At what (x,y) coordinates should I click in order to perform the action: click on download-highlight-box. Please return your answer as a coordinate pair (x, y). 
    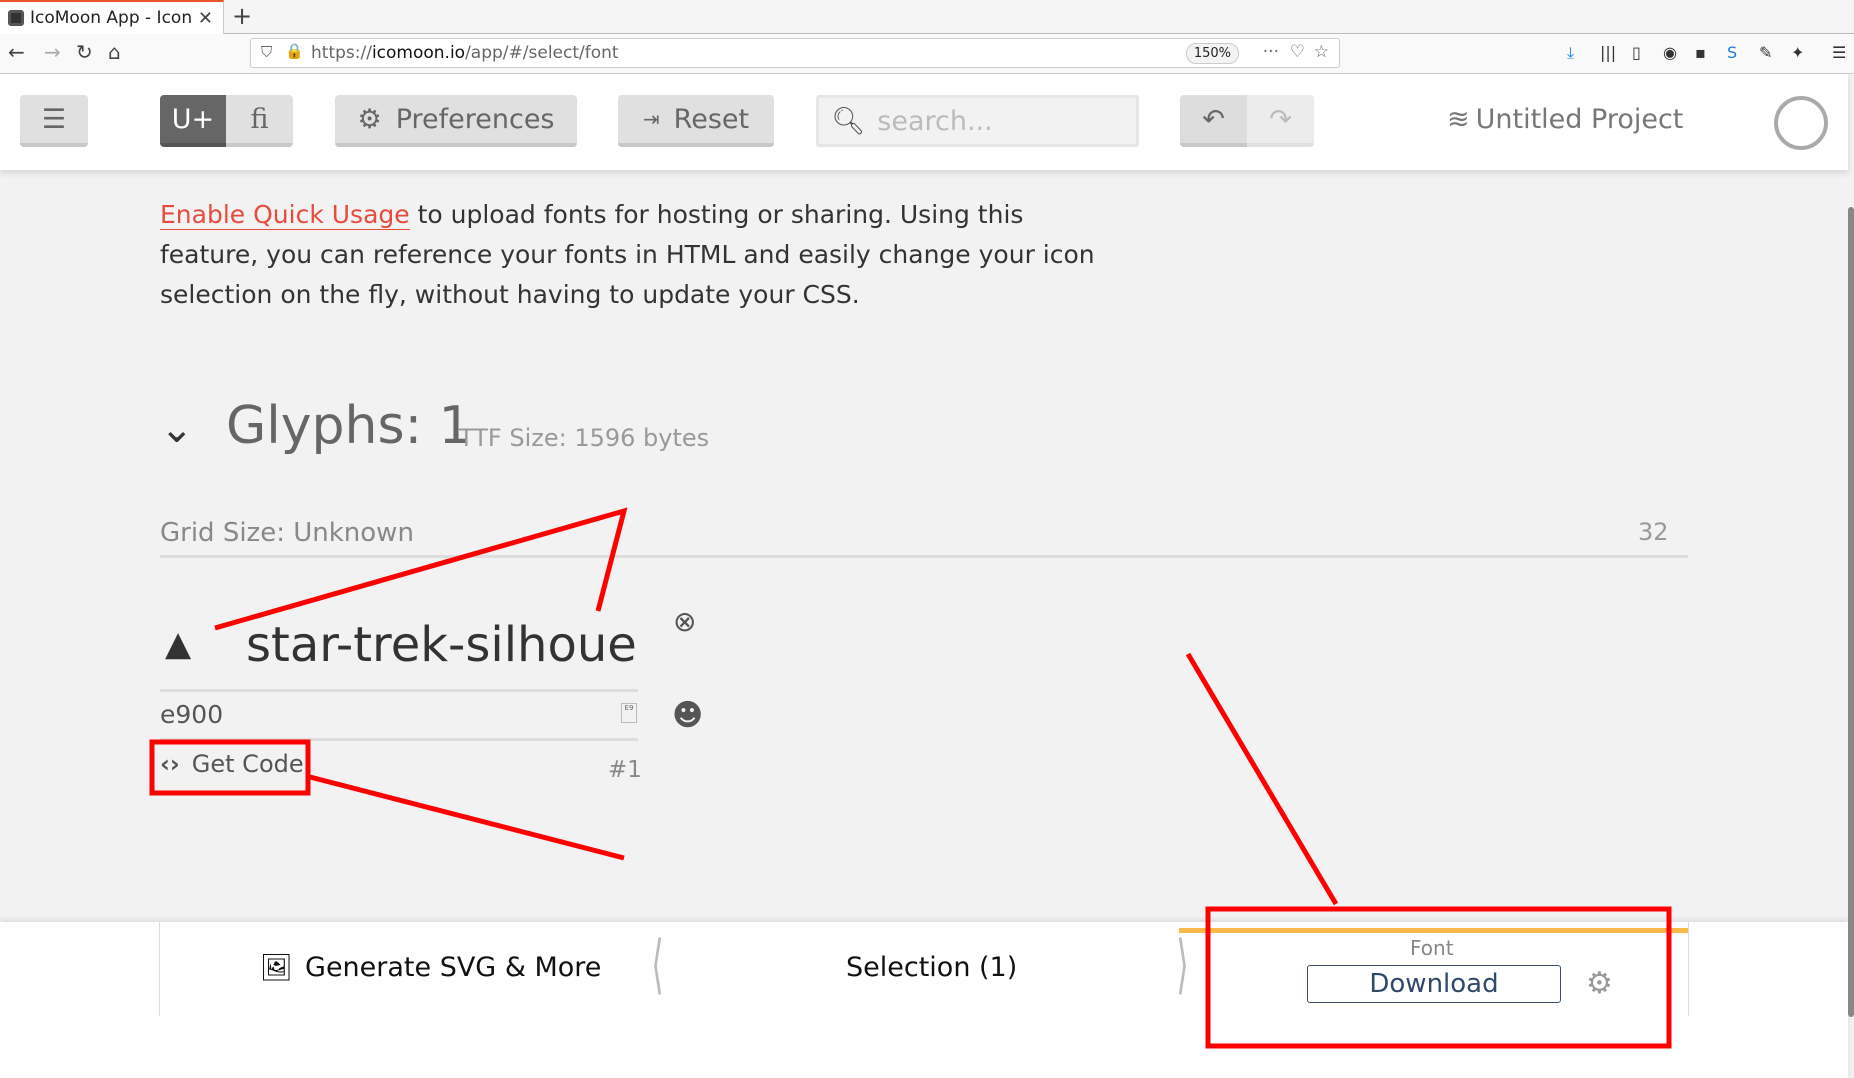
    Looking at the image, I should click on (1438, 977).